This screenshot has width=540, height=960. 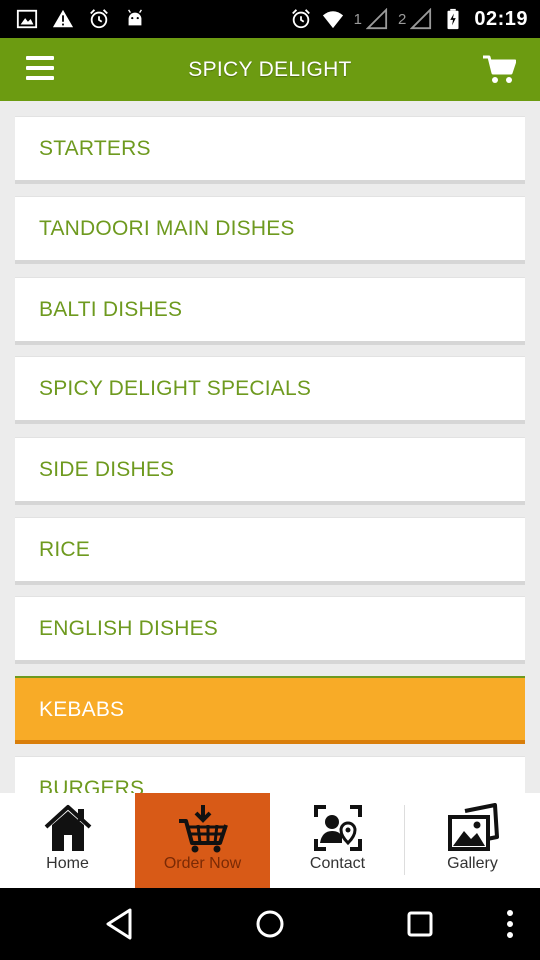 What do you see at coordinates (129, 628) in the screenshot?
I see `category-label: ENGLISH DISHES` at bounding box center [129, 628].